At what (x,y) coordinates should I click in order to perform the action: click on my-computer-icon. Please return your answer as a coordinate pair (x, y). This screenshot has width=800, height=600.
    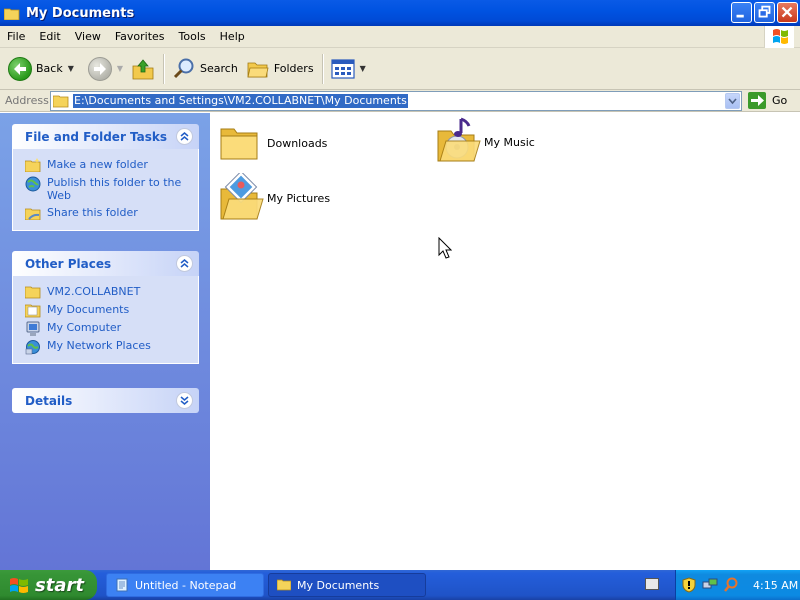
    Looking at the image, I should click on (33, 328).